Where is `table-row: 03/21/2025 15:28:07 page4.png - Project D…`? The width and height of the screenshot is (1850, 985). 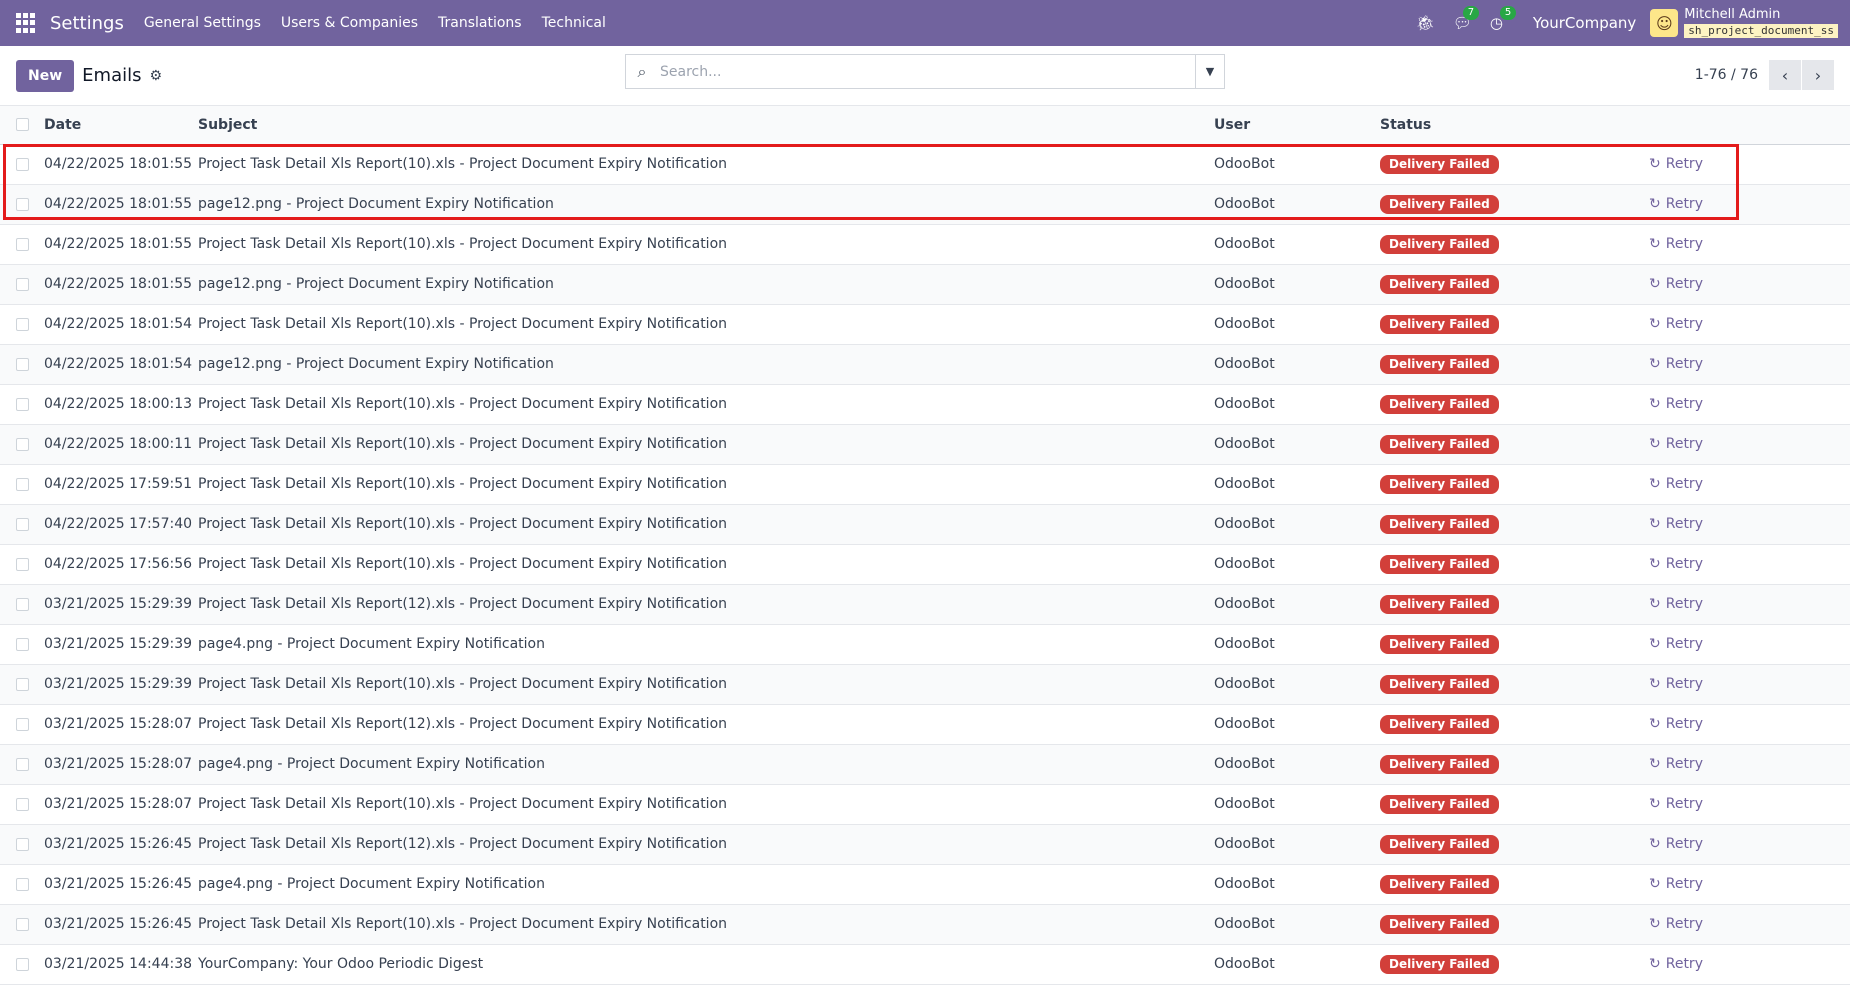
table-row: 03/21/2025 15:28:07 page4.png - Project D… is located at coordinates (925, 764).